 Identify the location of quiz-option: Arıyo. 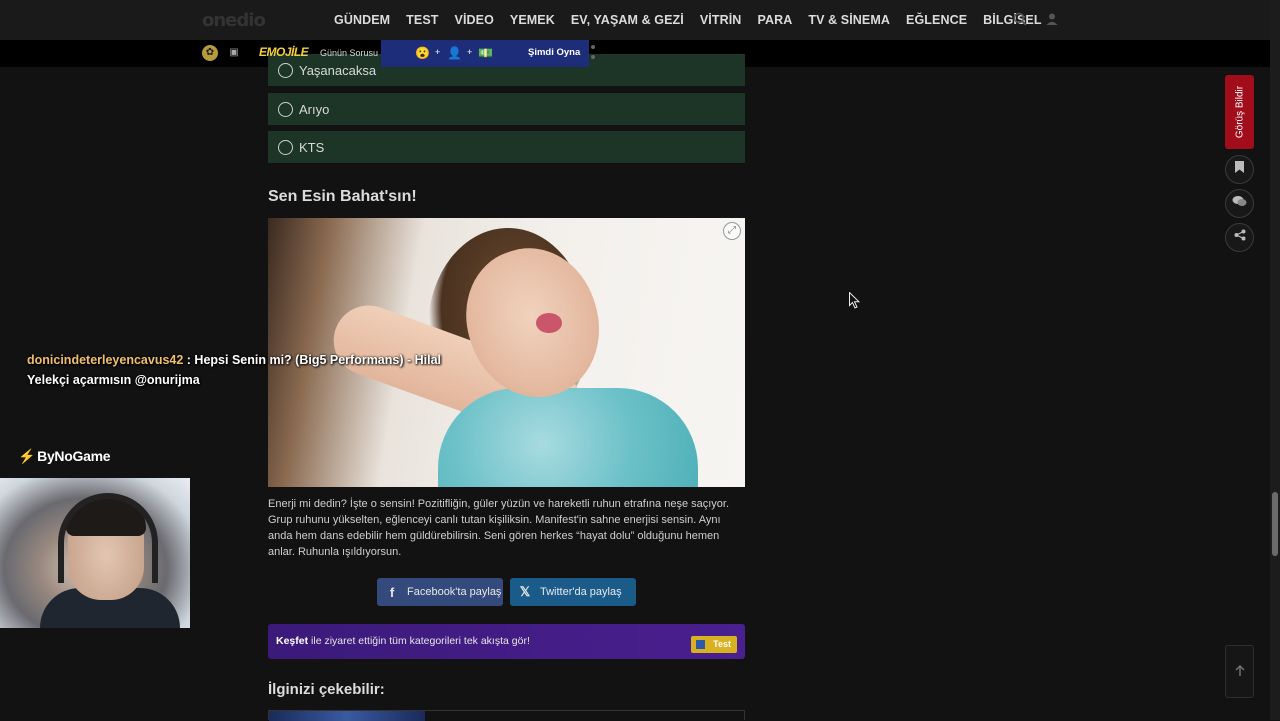
(506, 109).